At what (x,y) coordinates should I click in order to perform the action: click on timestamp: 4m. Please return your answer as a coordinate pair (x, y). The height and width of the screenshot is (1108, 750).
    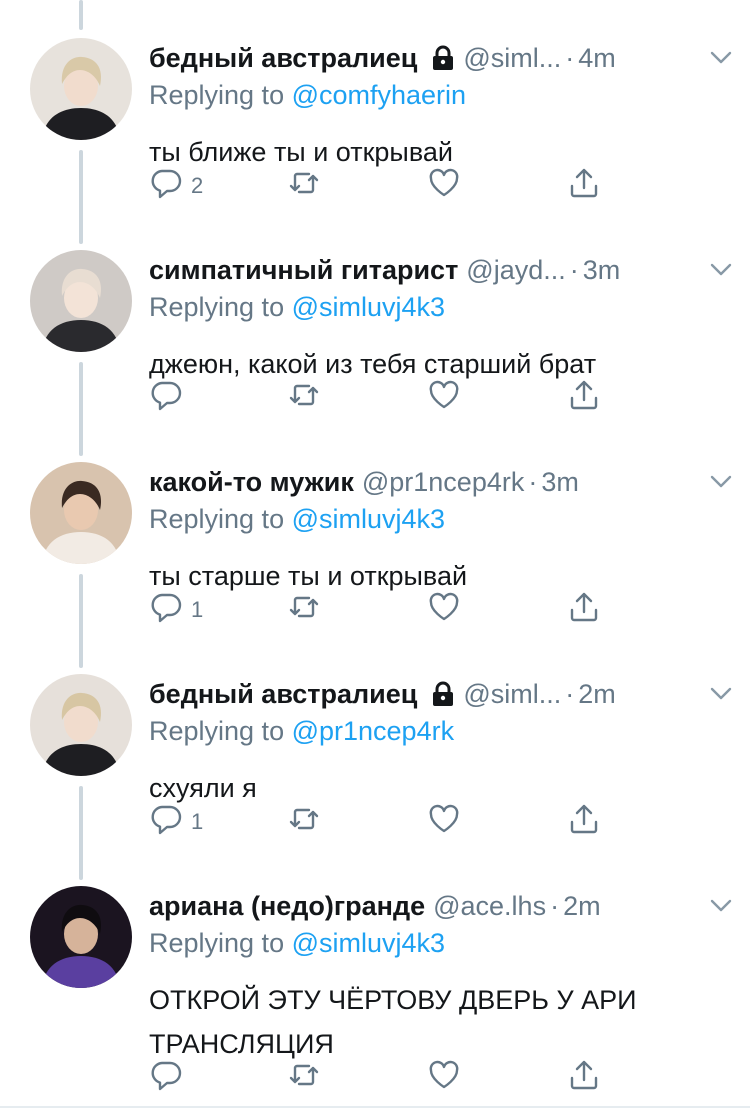
    Looking at the image, I should click on (597, 58).